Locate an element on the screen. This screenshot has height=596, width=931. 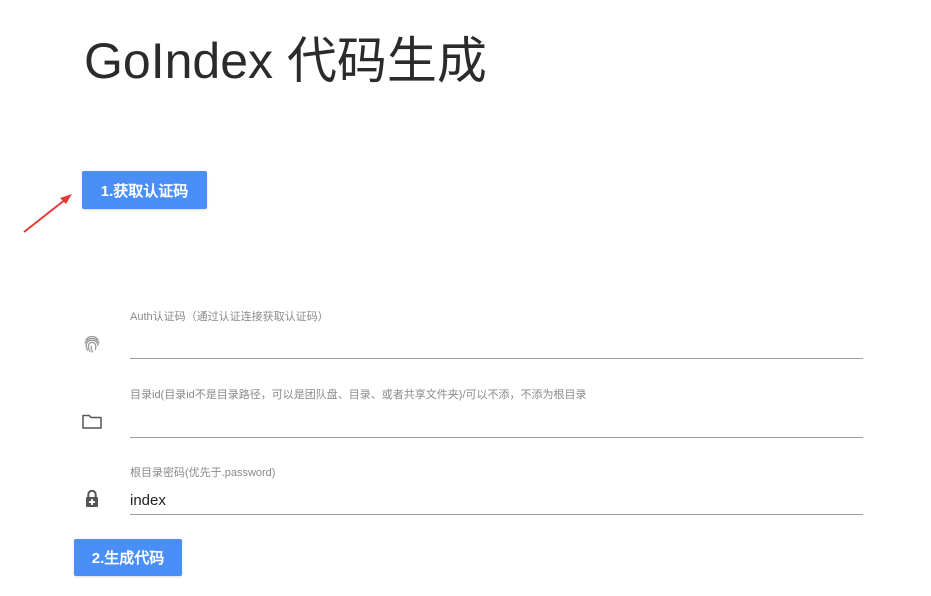
auth-code-label: Auth认证码（通过认证连接获取认证码） is located at coordinates (229, 317).